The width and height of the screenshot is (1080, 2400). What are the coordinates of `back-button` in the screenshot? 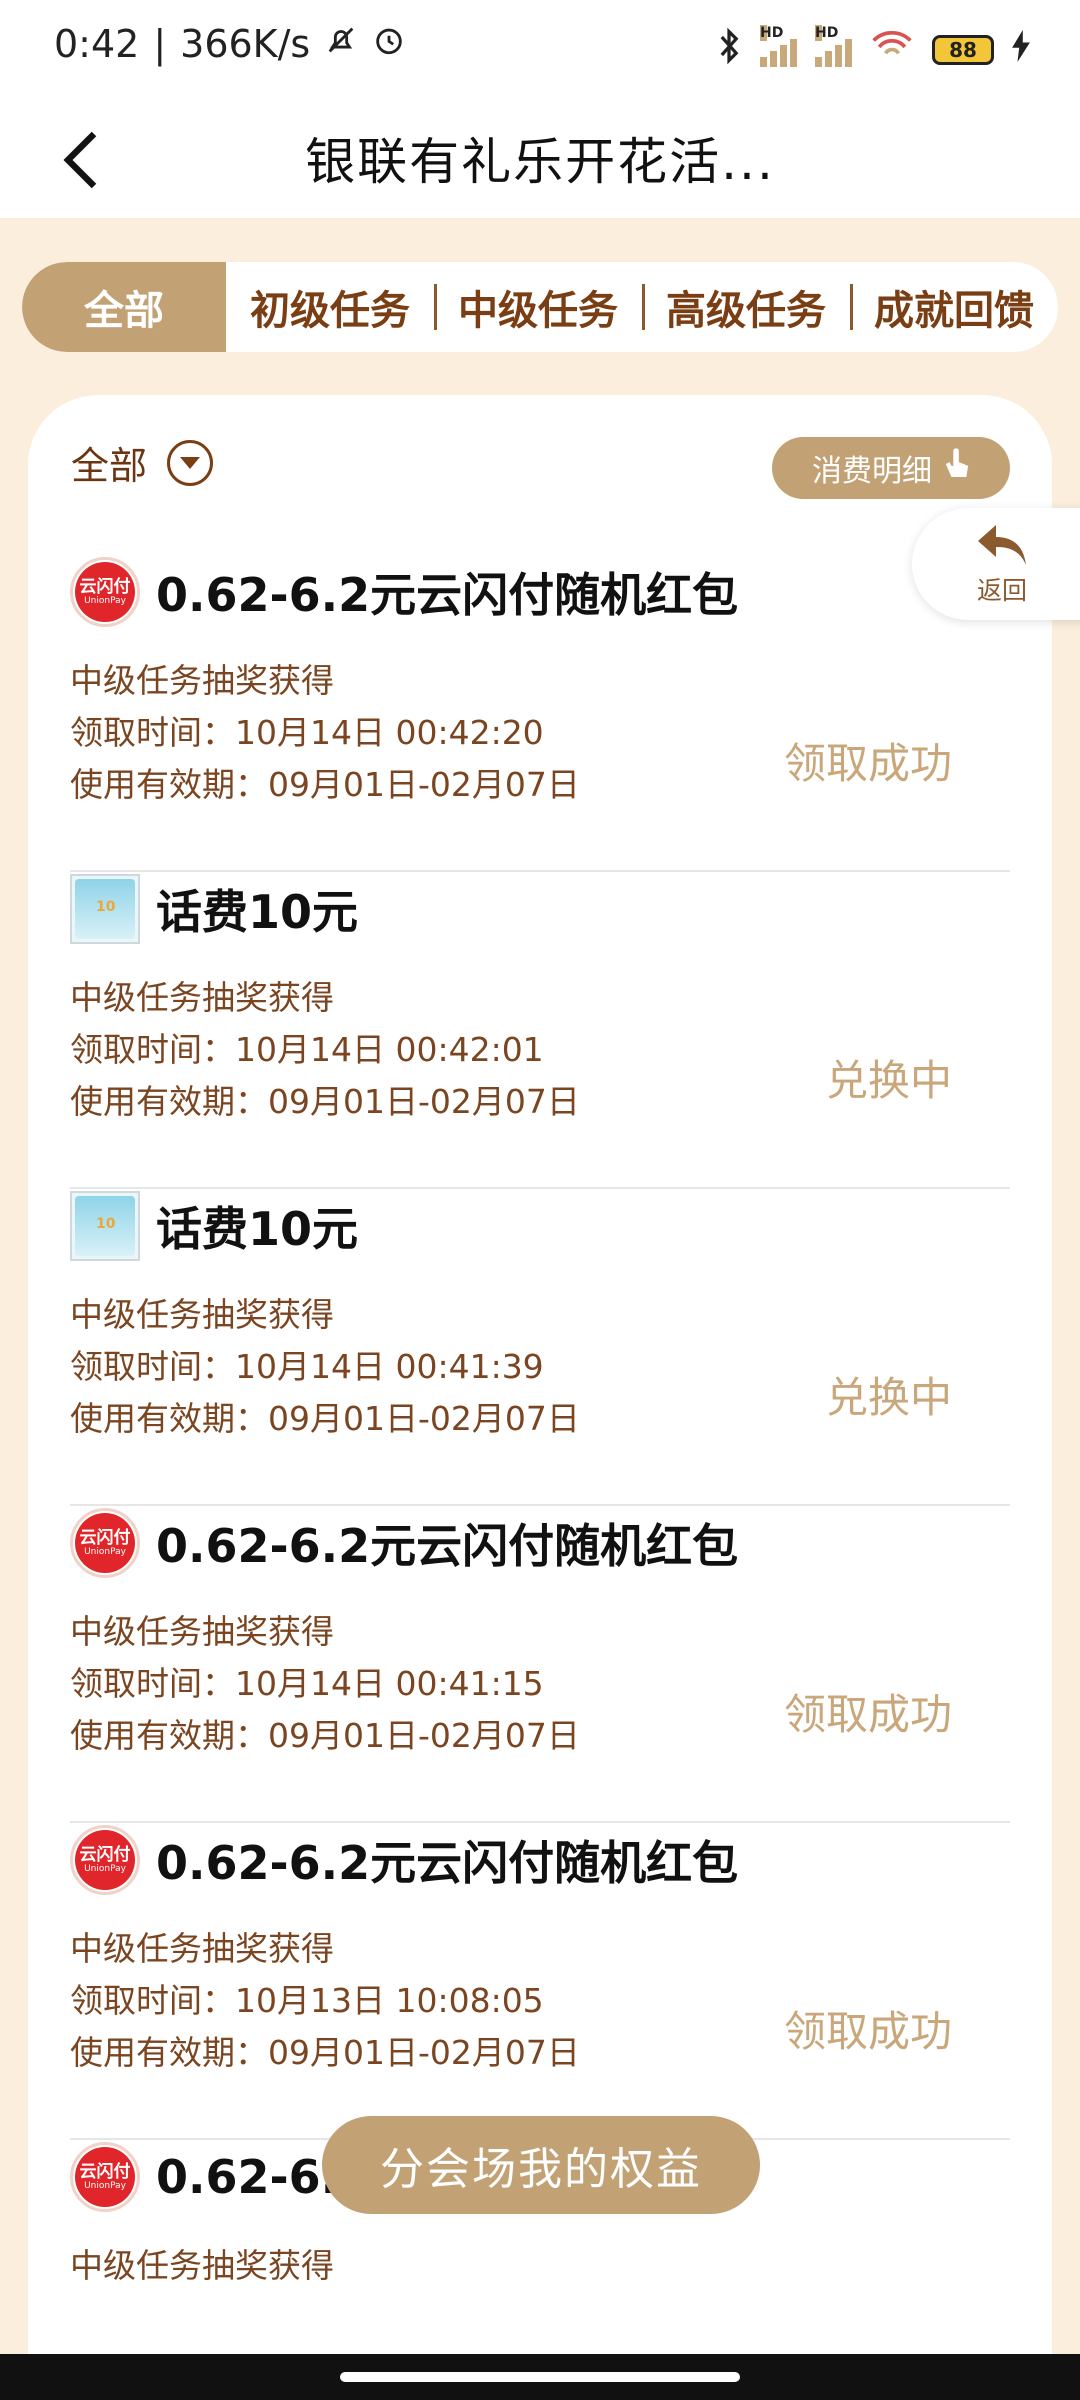 It's located at (80, 160).